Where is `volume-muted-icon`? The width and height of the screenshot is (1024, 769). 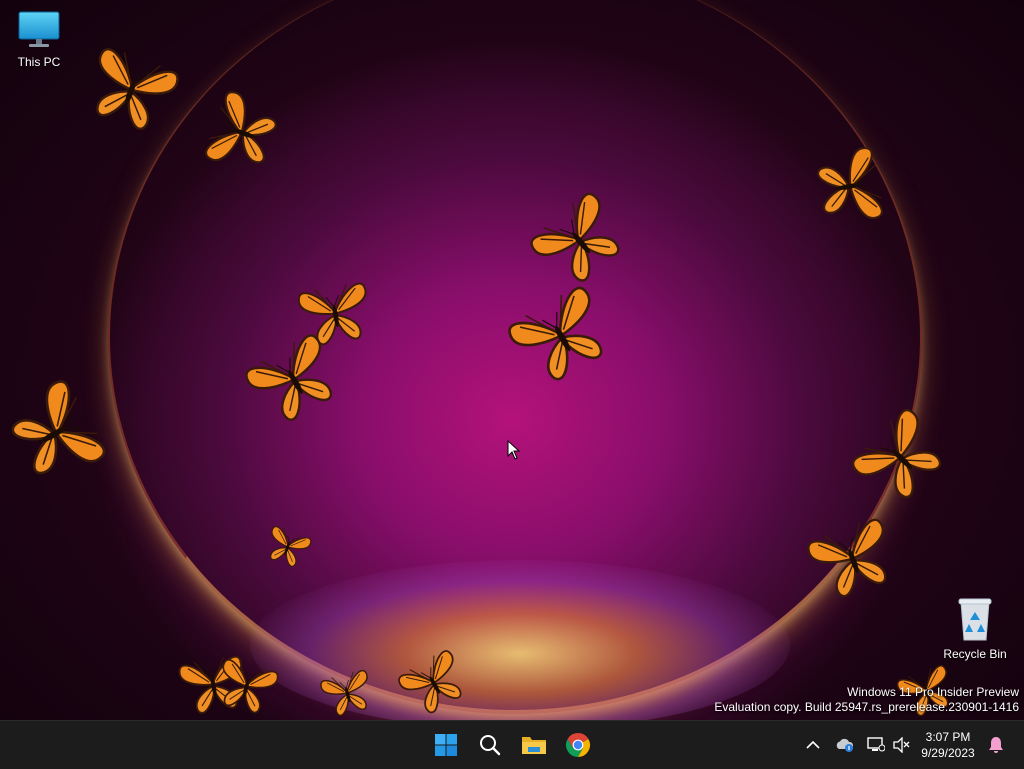
volume-muted-icon is located at coordinates (901, 745).